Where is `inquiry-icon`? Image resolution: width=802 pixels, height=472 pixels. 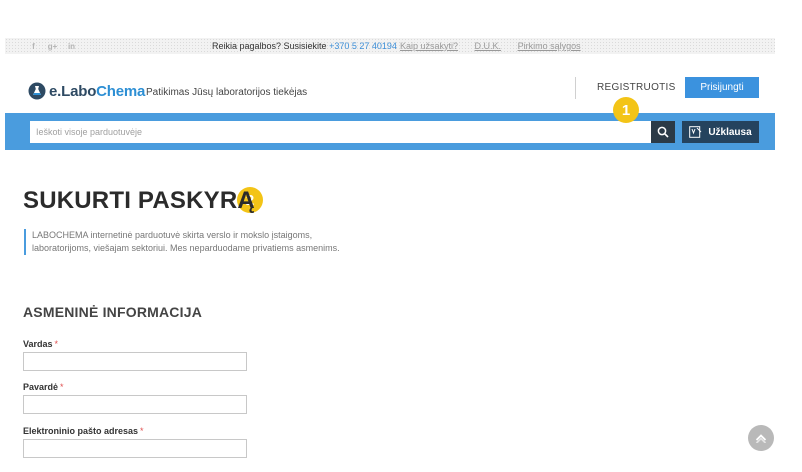 inquiry-icon is located at coordinates (695, 132).